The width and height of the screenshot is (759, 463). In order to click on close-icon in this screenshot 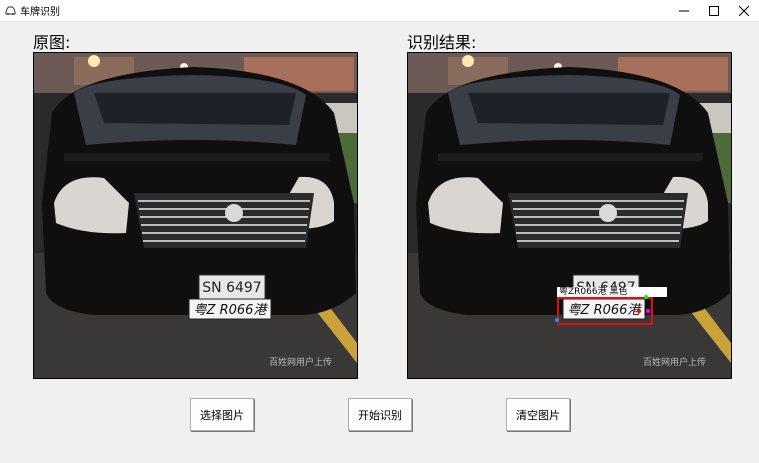, I will do `click(744, 10)`.